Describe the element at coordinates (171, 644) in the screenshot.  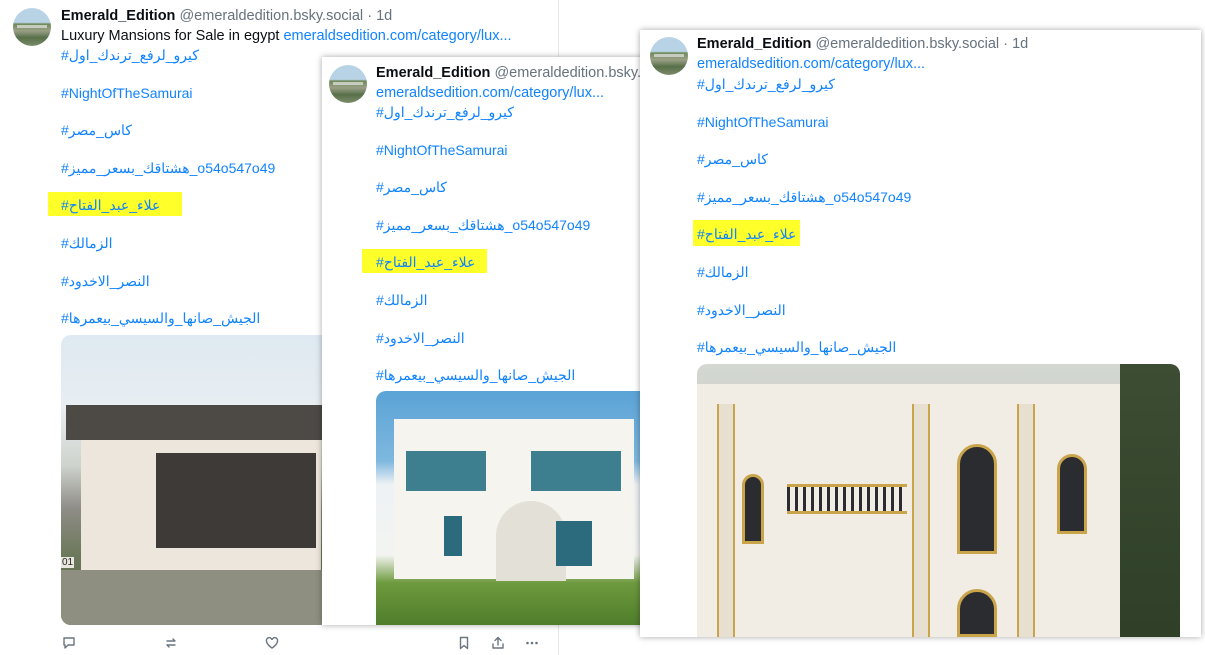
I see `repost-icon` at that location.